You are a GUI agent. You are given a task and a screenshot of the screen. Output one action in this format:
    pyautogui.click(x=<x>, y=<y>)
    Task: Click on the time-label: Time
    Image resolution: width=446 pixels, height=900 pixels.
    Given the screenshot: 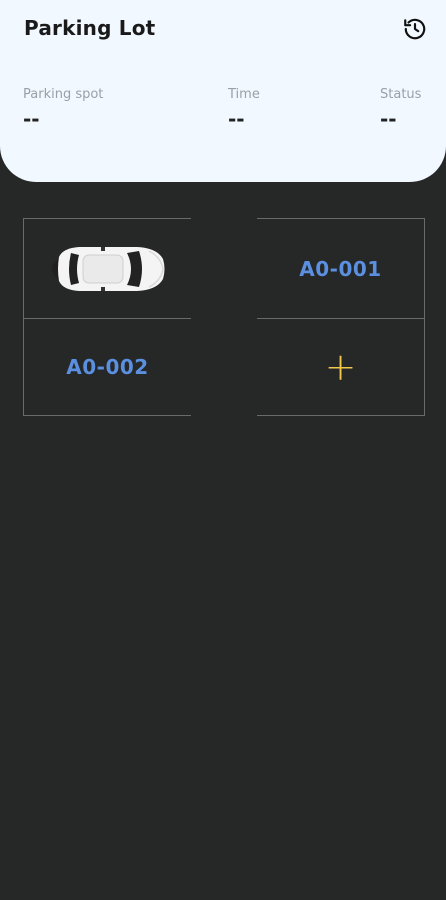 What is the action you would take?
    pyautogui.click(x=244, y=94)
    